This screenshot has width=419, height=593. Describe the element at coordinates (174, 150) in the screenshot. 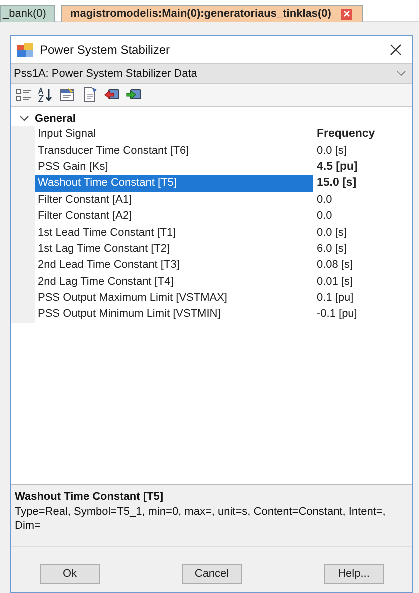

I see `property-name: Transducer Time Constant [T6]` at that location.